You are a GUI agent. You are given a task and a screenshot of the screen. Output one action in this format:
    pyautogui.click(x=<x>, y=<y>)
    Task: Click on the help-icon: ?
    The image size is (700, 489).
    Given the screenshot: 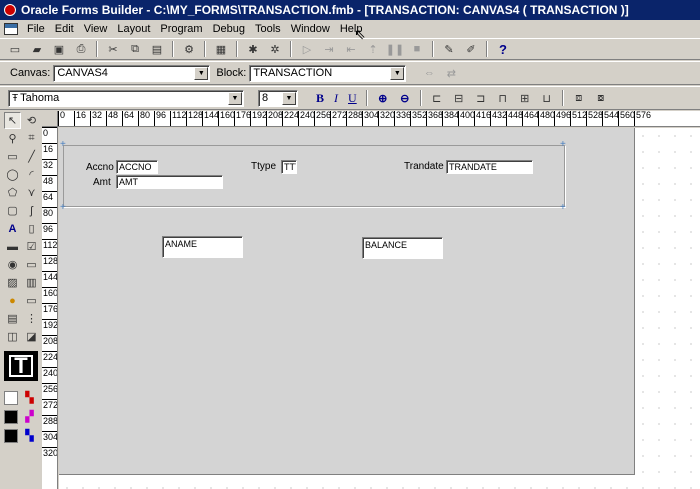 What is the action you would take?
    pyautogui.click(x=503, y=49)
    